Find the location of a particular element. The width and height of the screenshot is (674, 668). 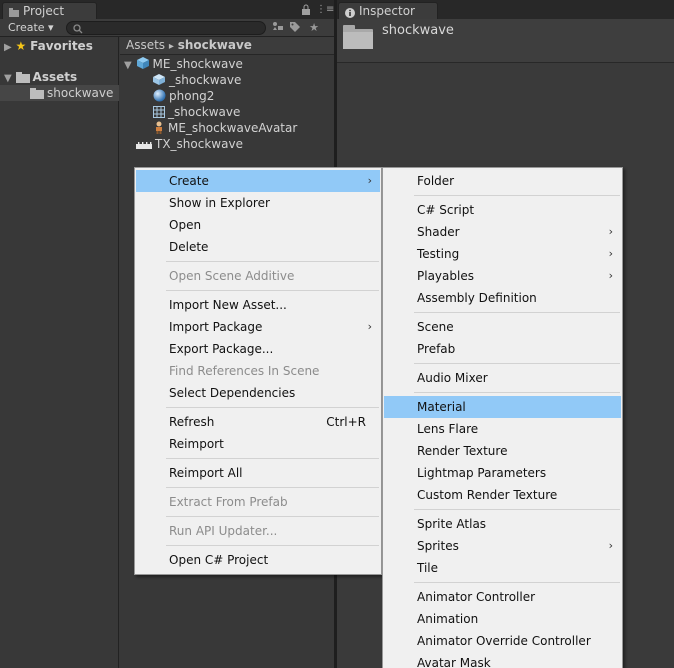

menu-item-label: Reimport All is located at coordinates (206, 473).